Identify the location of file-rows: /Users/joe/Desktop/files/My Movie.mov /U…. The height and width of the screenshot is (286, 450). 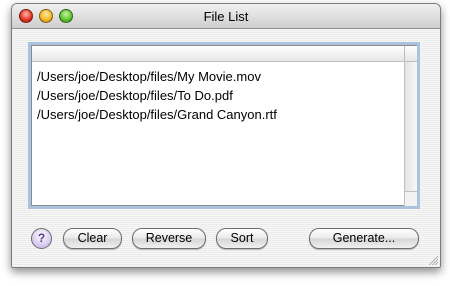
(157, 95).